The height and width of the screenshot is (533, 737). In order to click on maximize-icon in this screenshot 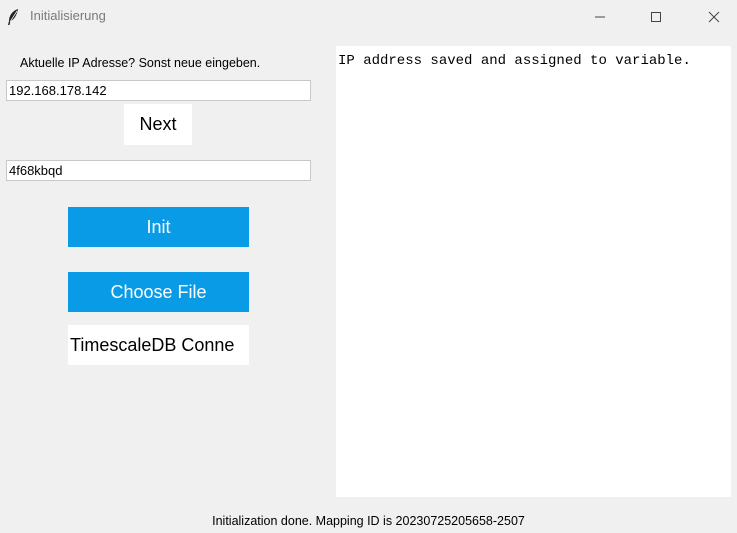, I will do `click(656, 17)`.